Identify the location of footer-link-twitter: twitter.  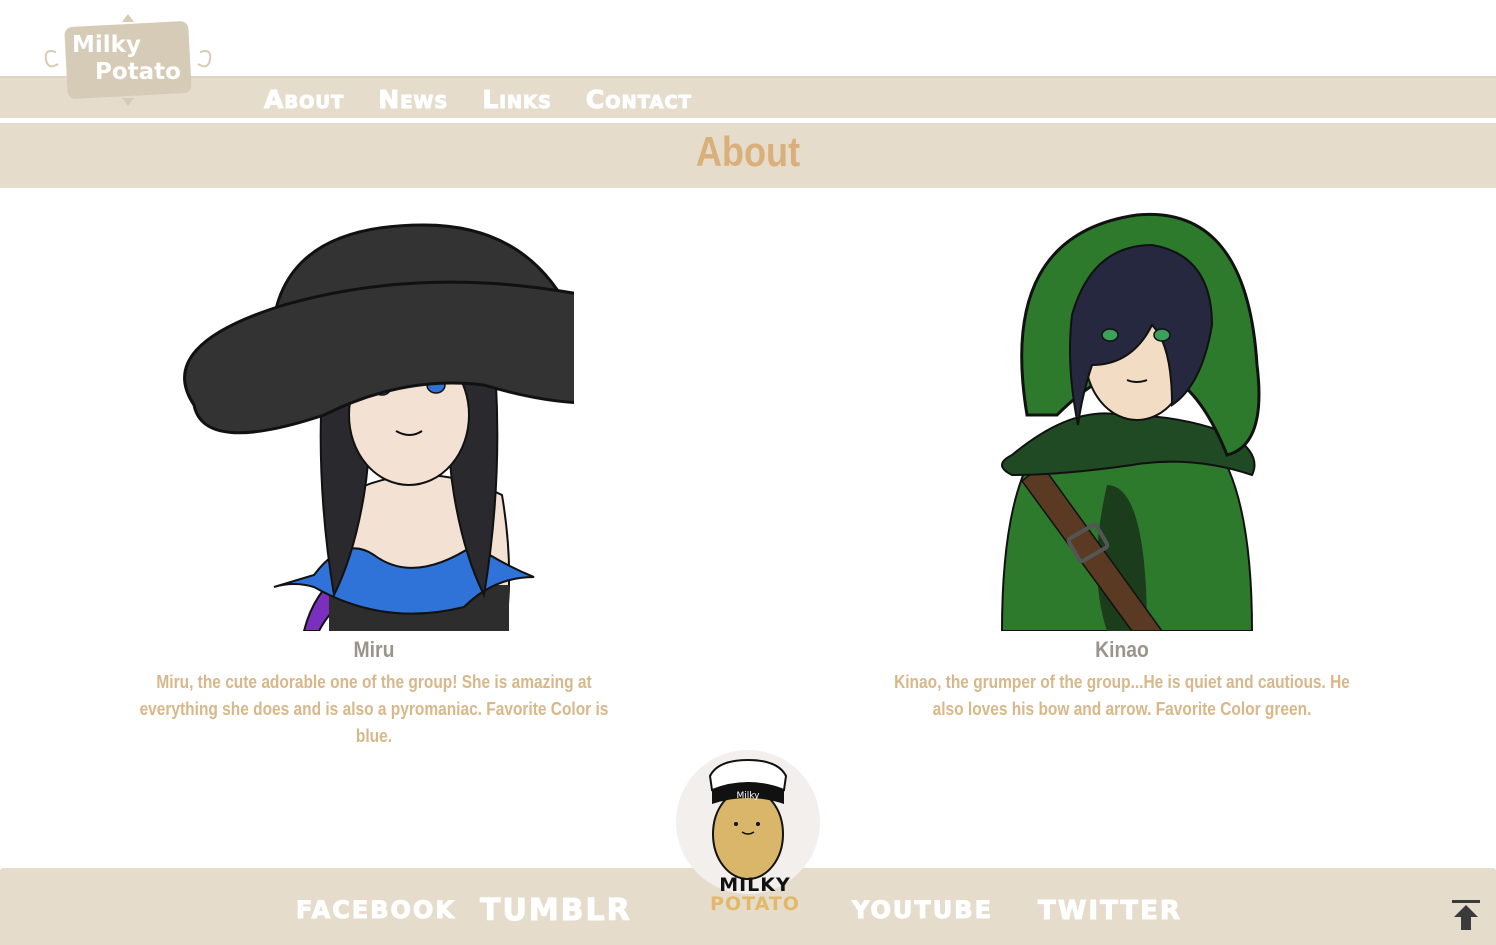
(1110, 911).